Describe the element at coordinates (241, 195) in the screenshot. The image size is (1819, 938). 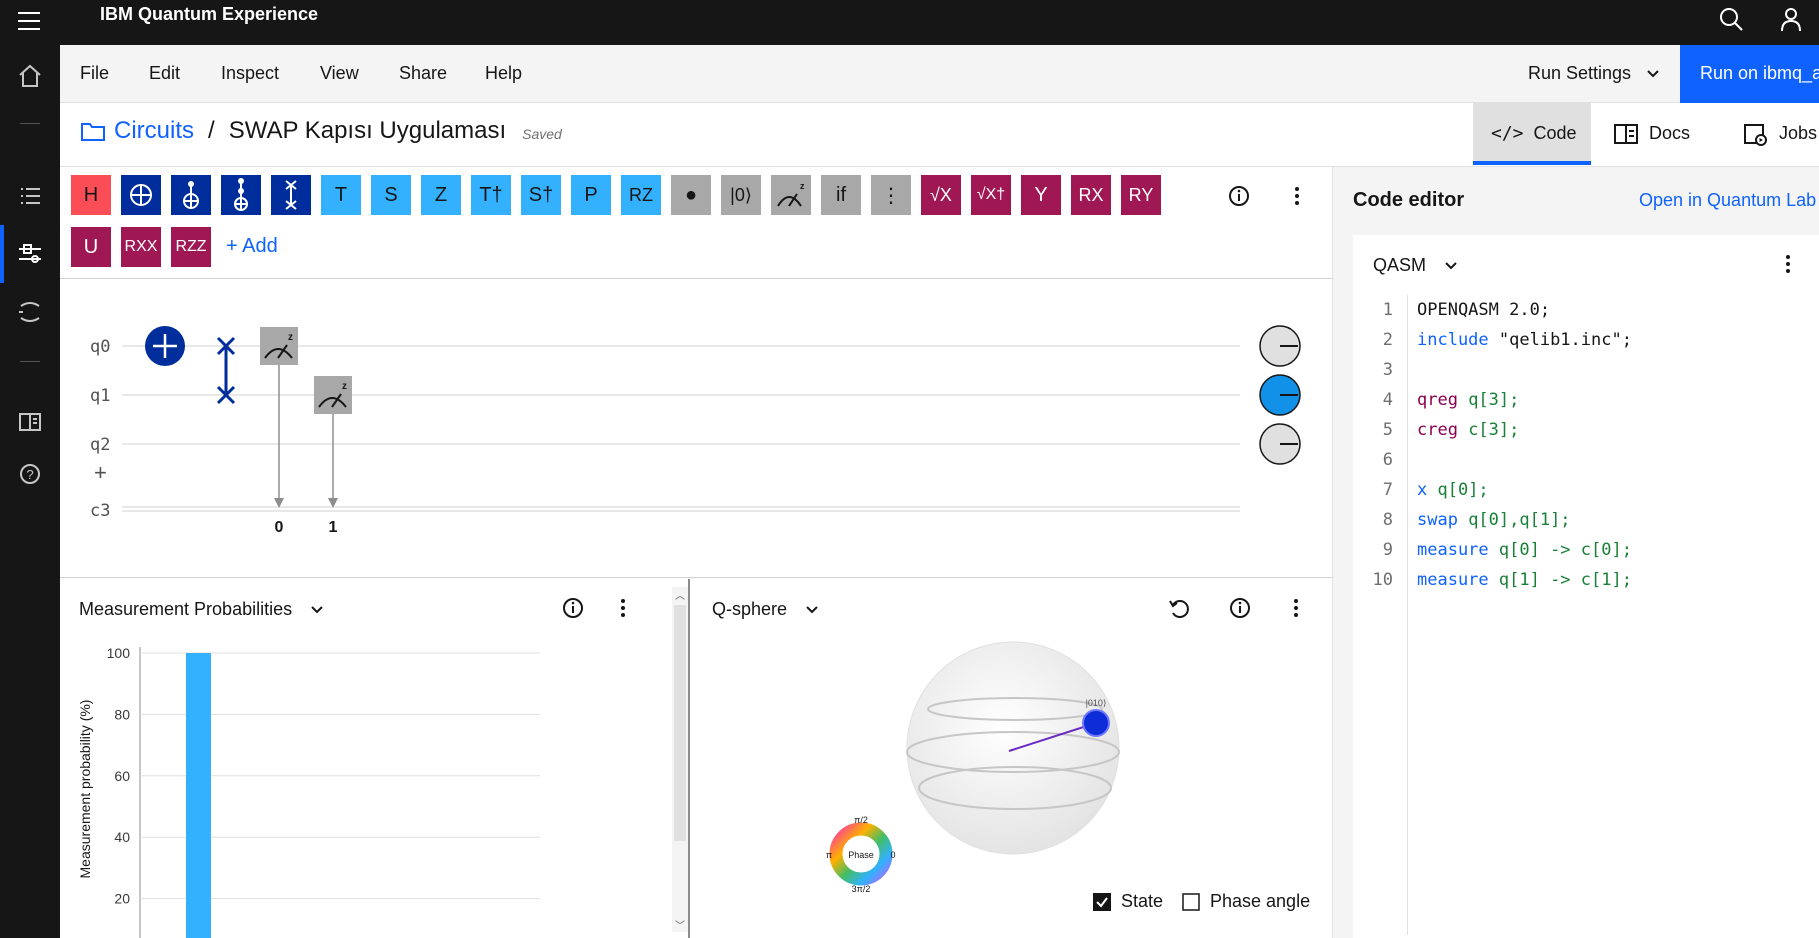
I see `gate-toffoli` at that location.